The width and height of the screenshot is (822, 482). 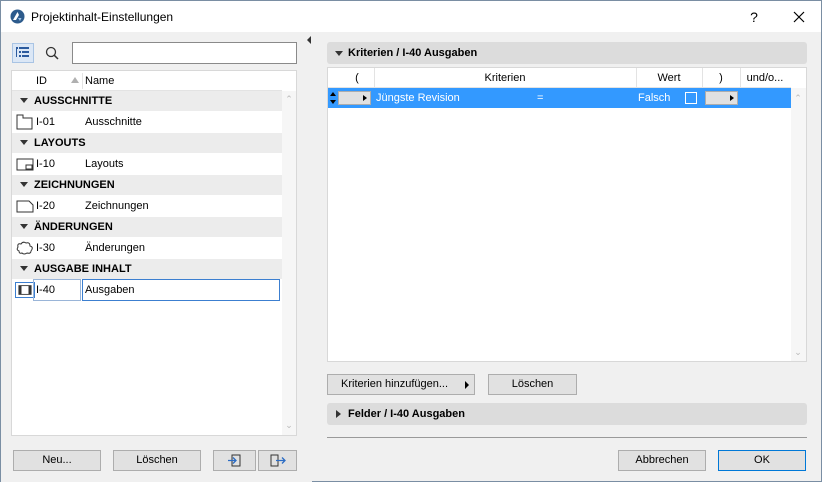 What do you see at coordinates (721, 98) in the screenshot?
I see `close-paren-dropdown` at bounding box center [721, 98].